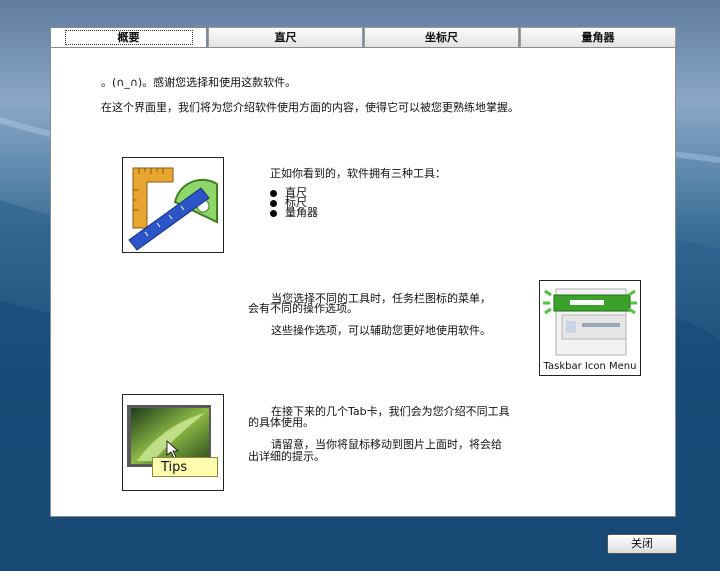 The width and height of the screenshot is (720, 571). I want to click on menu-text-line-3: 这些操作选项，可以辅助您更好地使用软件。, so click(381, 330).